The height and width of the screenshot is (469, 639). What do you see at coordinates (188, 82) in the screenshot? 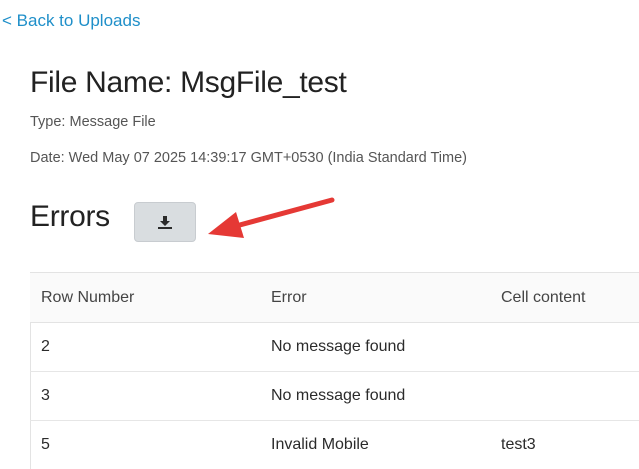
I see `file-name-title: File Name: MsgFile_test` at bounding box center [188, 82].